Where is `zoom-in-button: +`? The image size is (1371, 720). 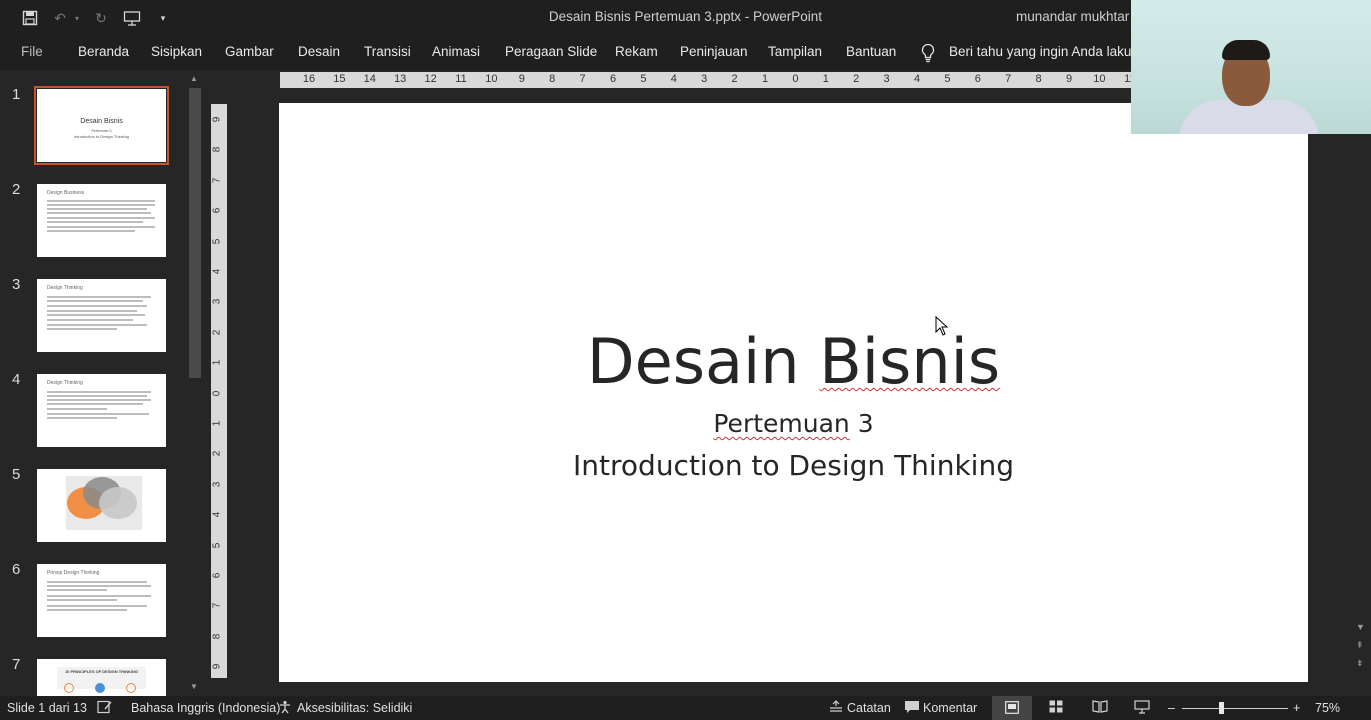
zoom-in-button: + is located at coordinates (1296, 708).